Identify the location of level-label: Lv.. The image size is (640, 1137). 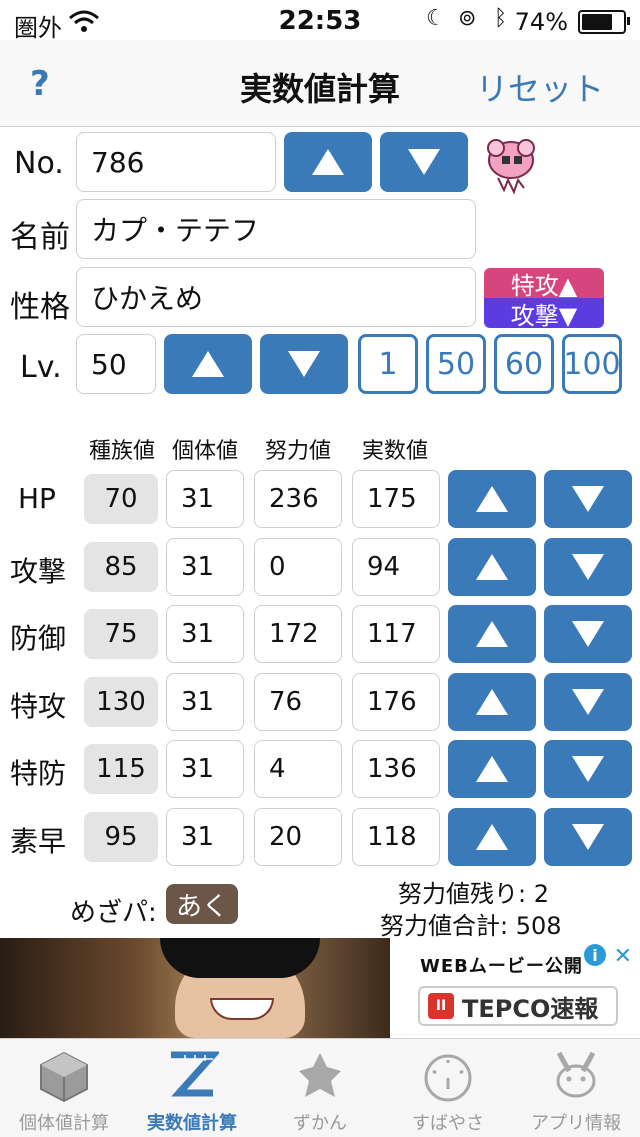
(41, 367).